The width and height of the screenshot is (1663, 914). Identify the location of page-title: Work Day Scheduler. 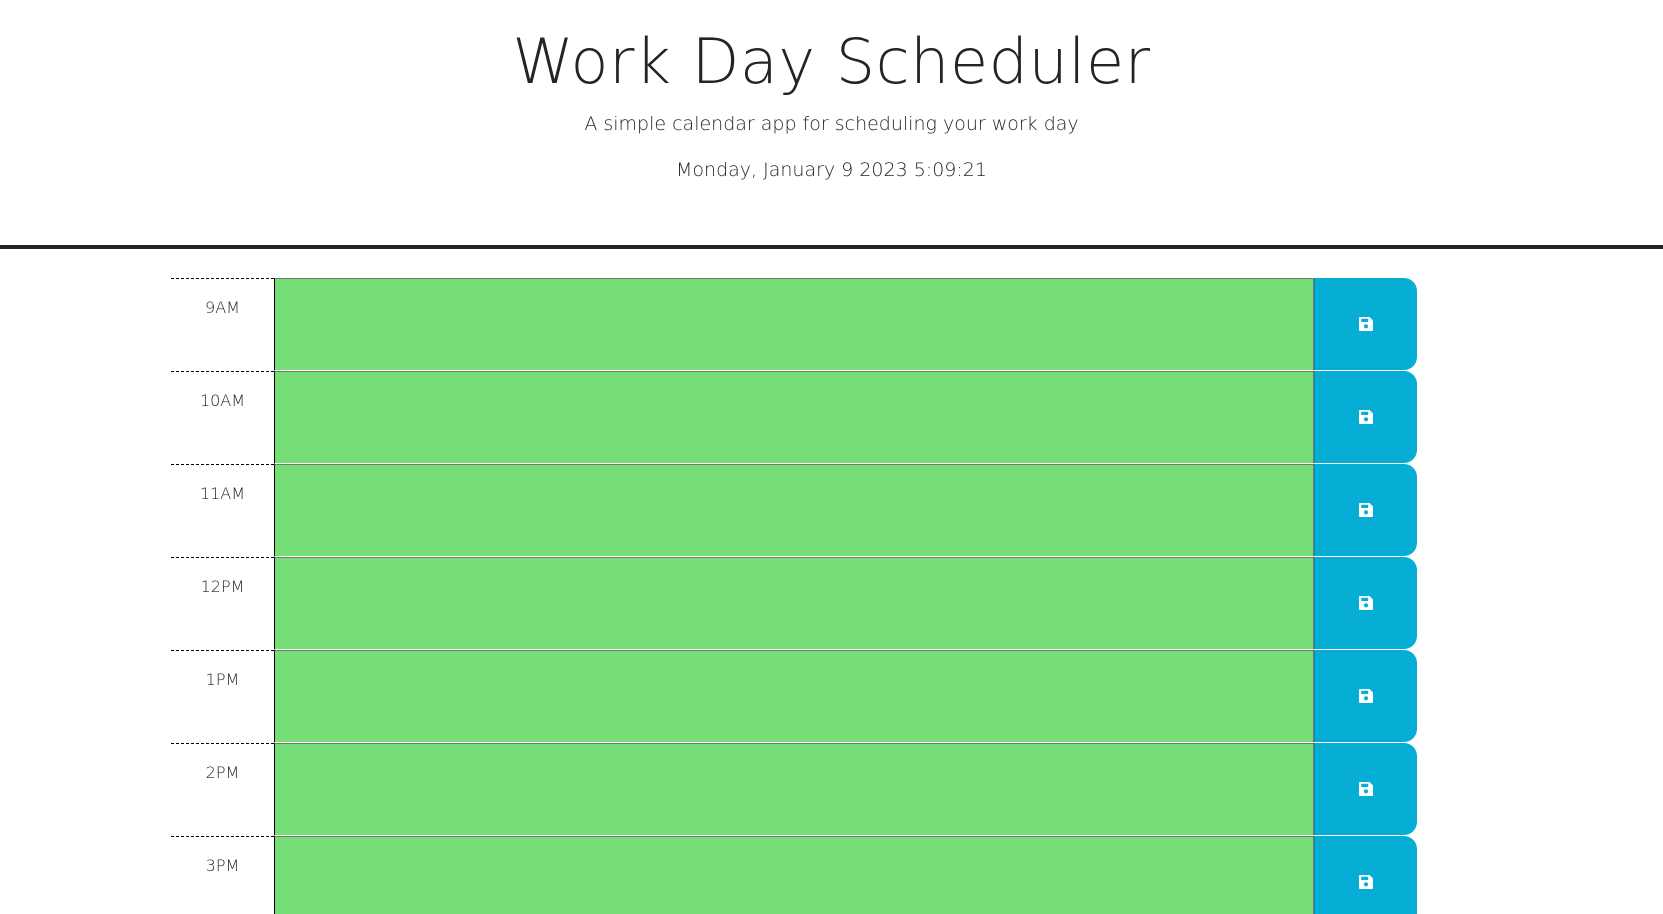
(831, 61).